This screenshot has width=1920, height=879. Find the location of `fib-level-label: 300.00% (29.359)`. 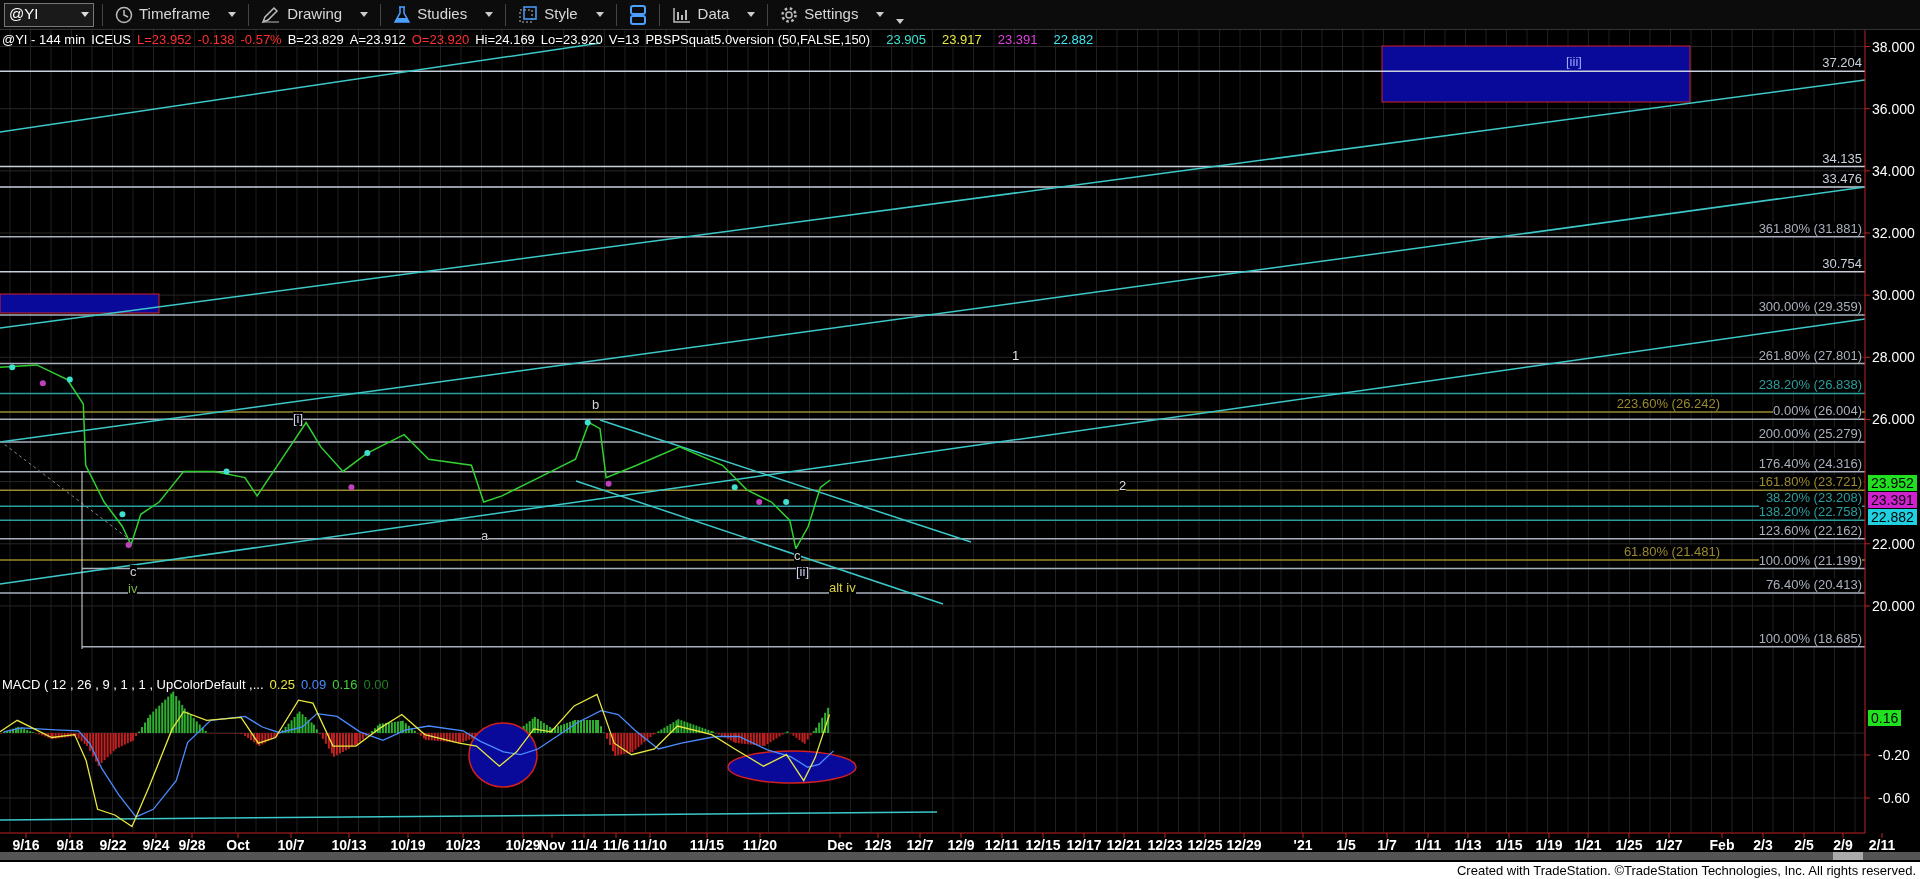

fib-level-label: 300.00% (29.359) is located at coordinates (1810, 307).